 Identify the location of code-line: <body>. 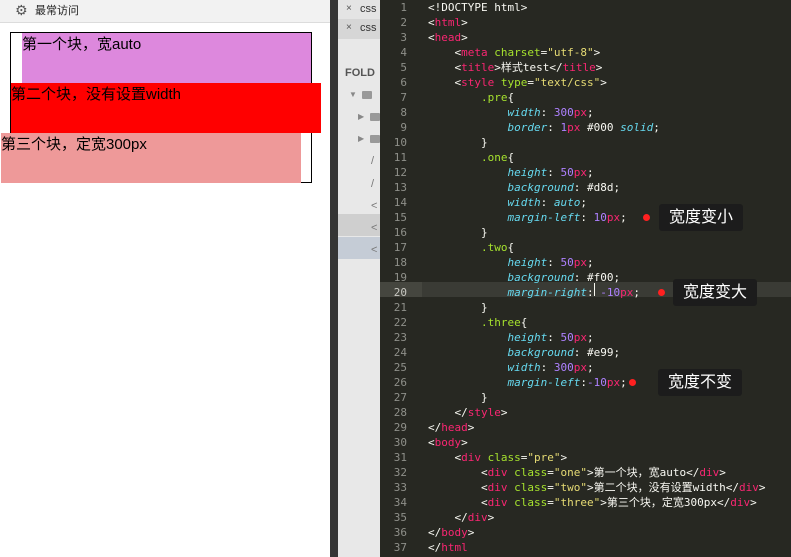
(448, 442).